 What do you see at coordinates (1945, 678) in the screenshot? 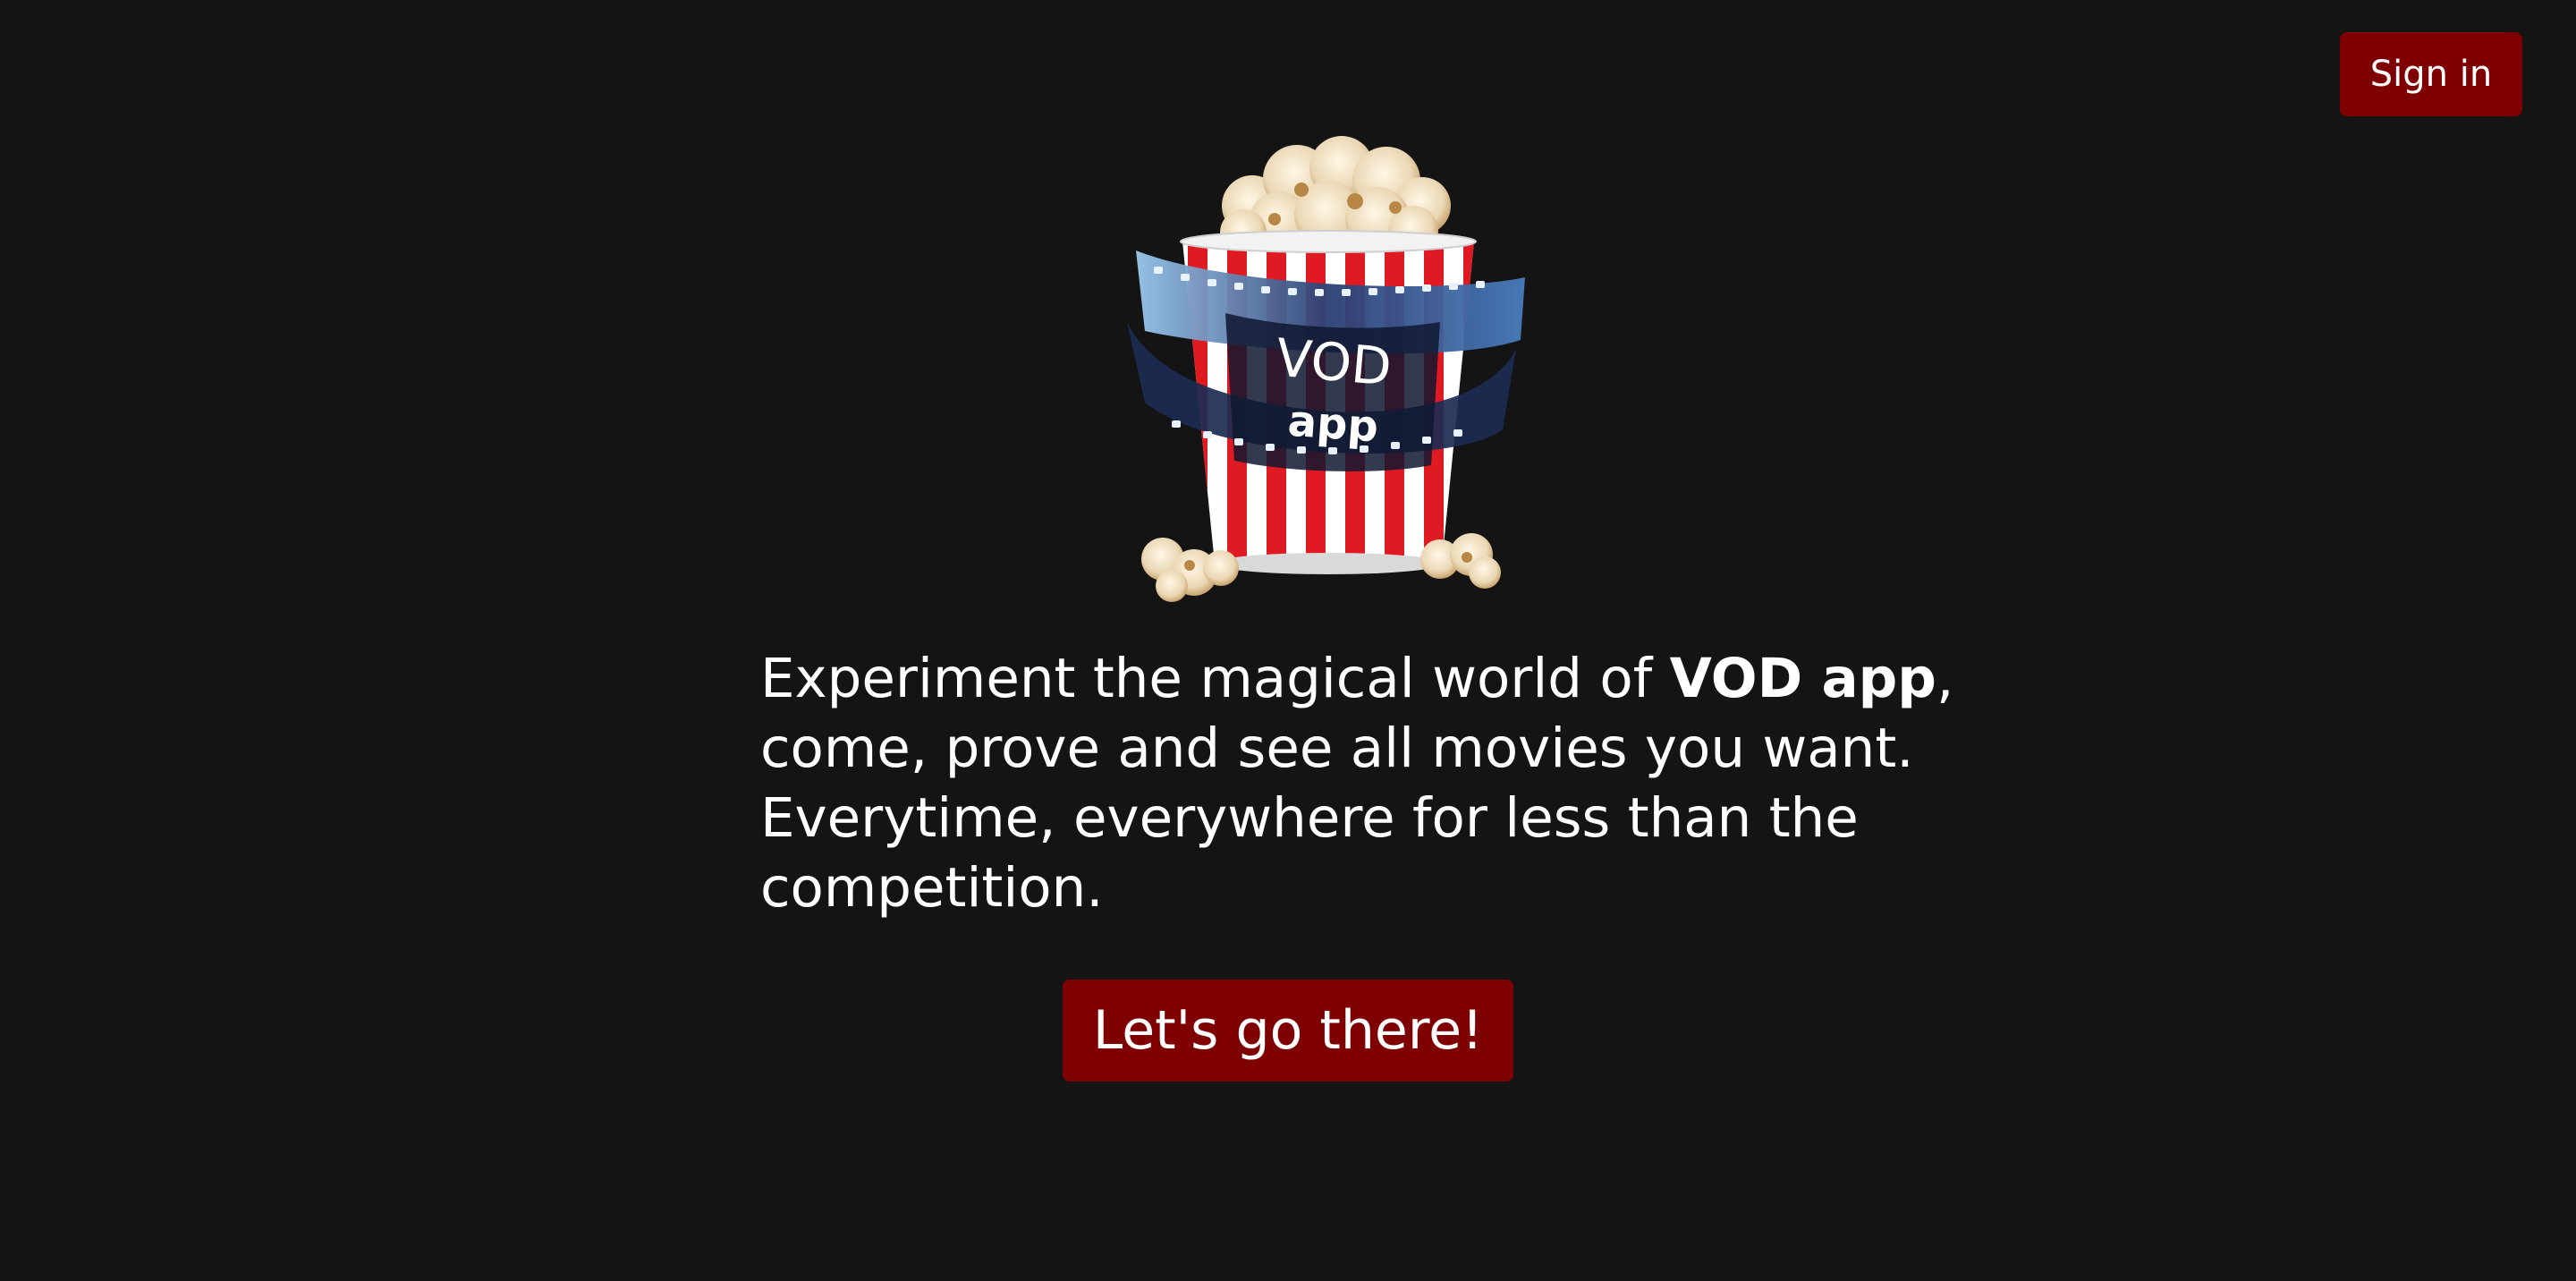
I see `hero-line1-after: ,` at bounding box center [1945, 678].